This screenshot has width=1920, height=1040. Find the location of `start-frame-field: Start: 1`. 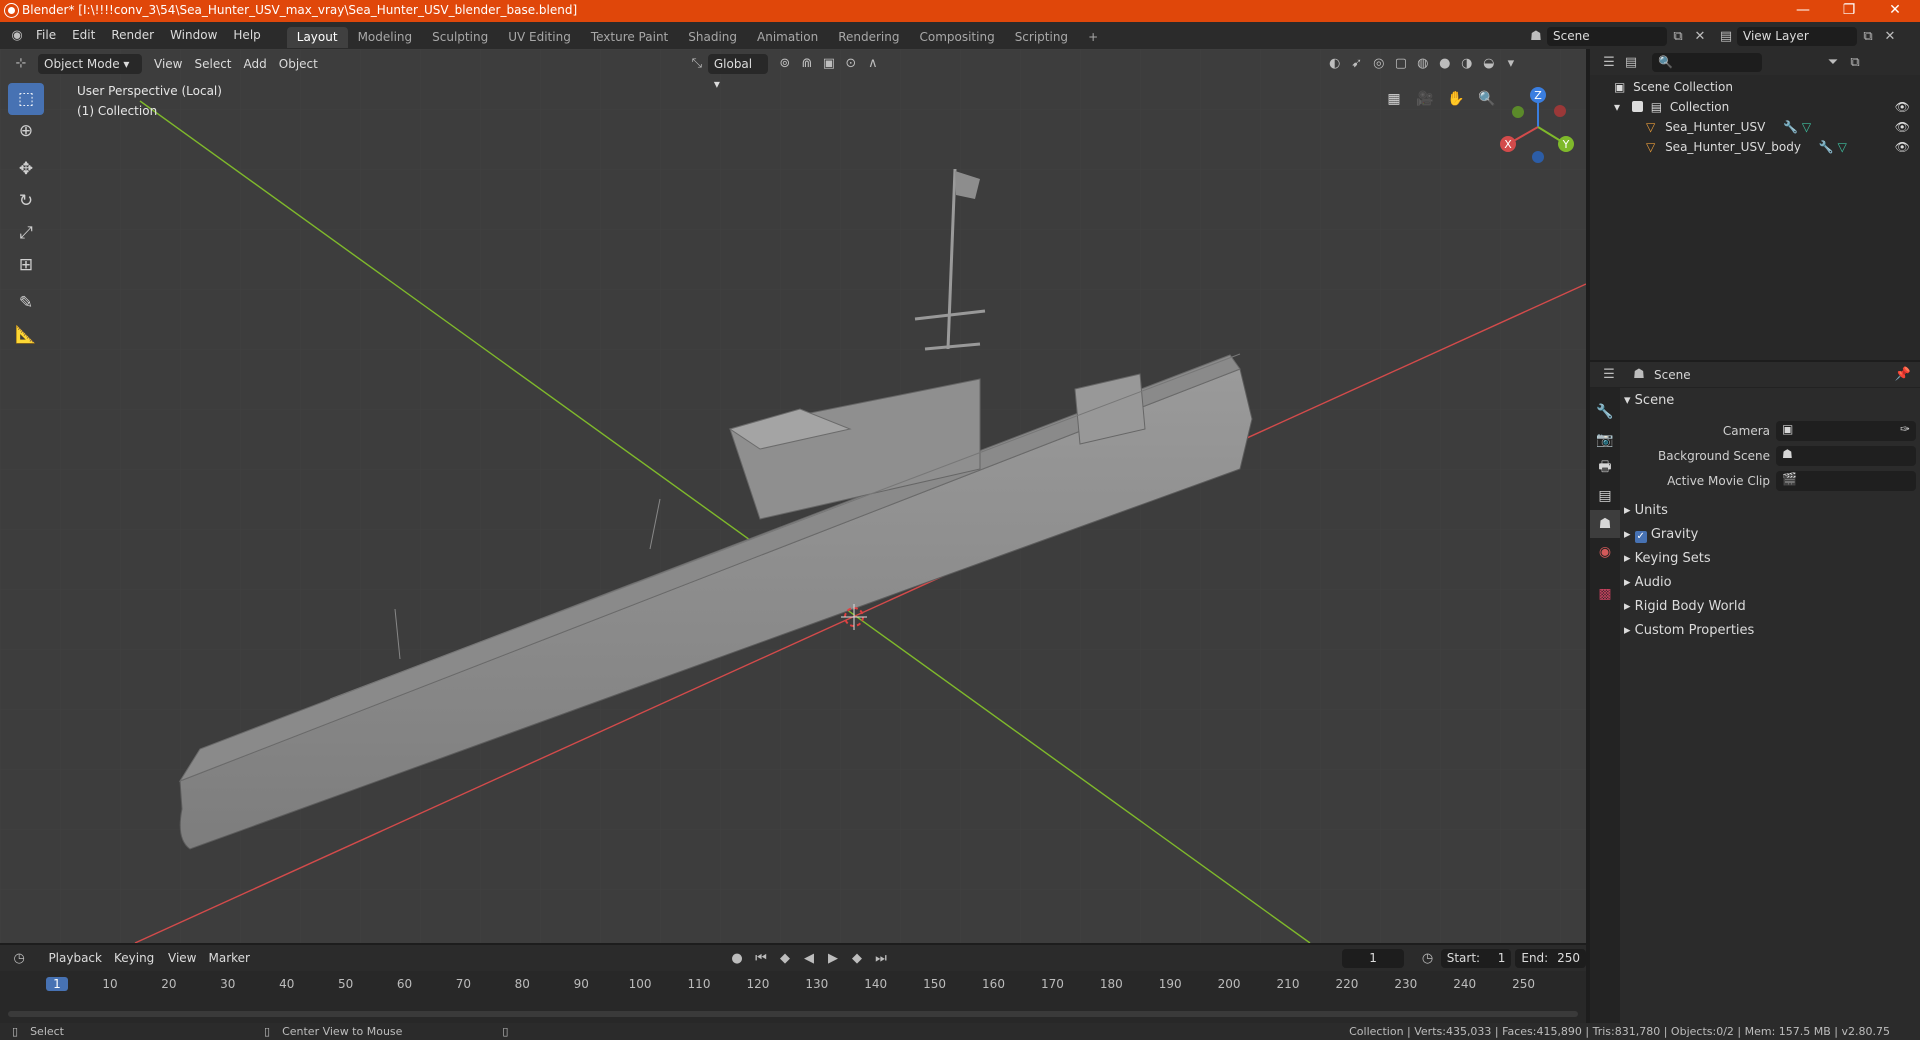

start-frame-field: Start: 1 is located at coordinates (1476, 958).